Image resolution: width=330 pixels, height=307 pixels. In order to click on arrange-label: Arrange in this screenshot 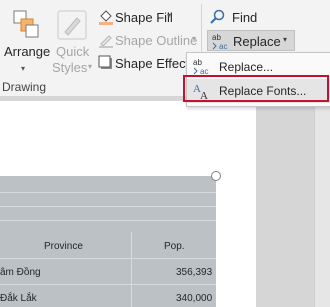, I will do `click(27, 51)`.